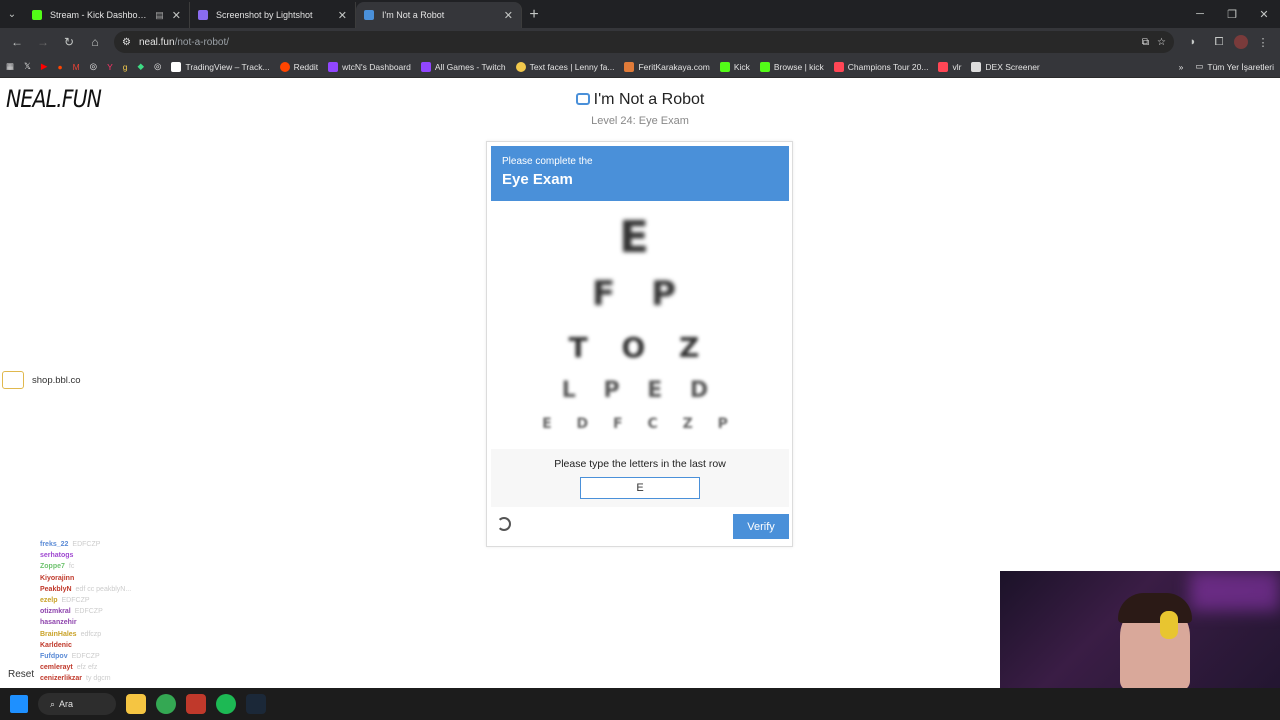 This screenshot has height=720, width=1280. What do you see at coordinates (91, 634) in the screenshot?
I see `chat-text: edfczp` at bounding box center [91, 634].